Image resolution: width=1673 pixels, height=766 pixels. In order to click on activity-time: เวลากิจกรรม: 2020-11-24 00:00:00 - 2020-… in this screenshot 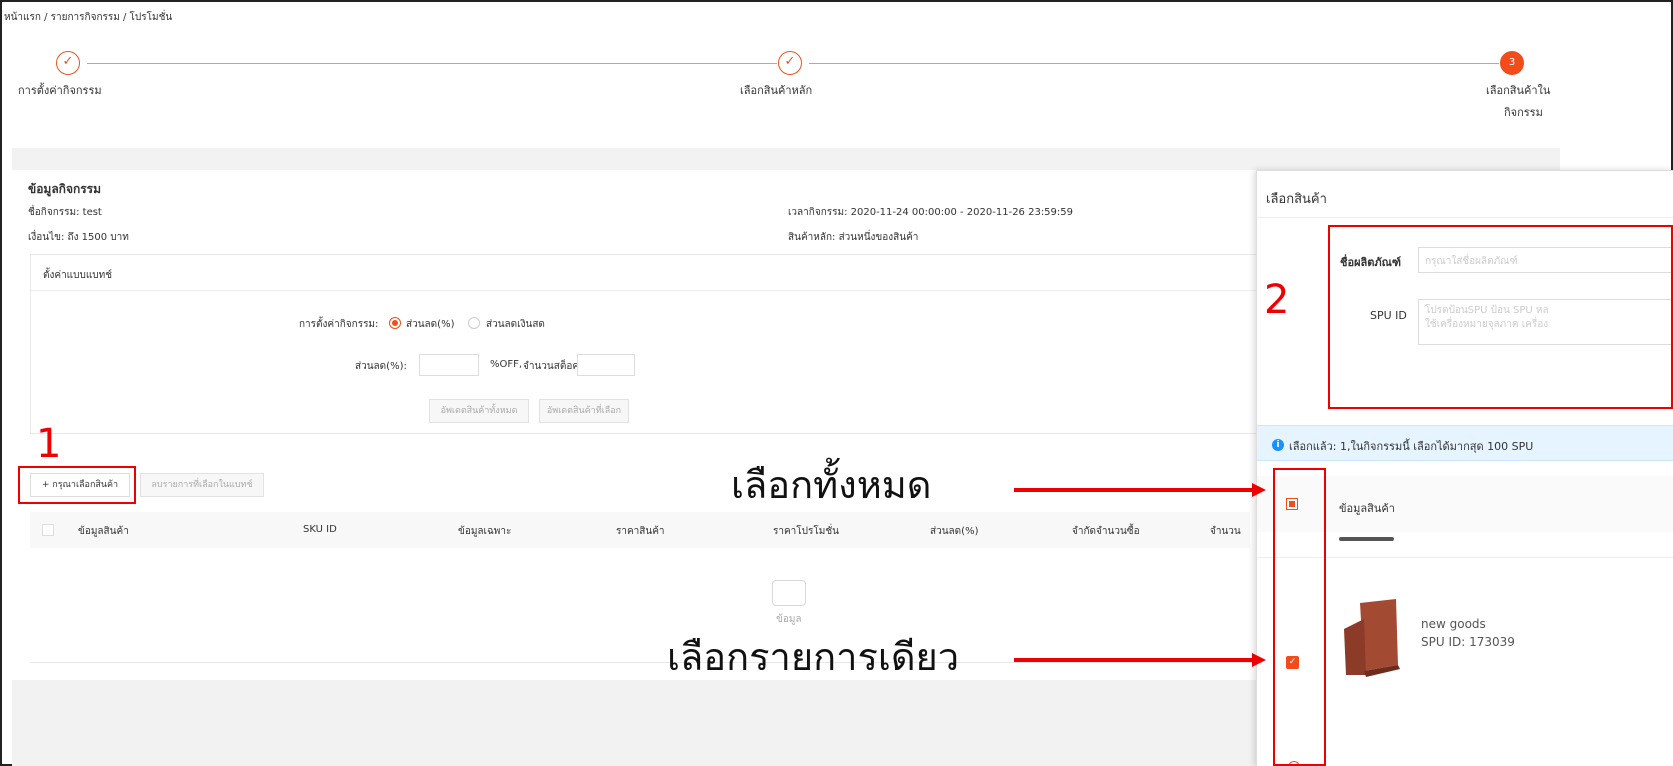, I will do `click(931, 212)`.